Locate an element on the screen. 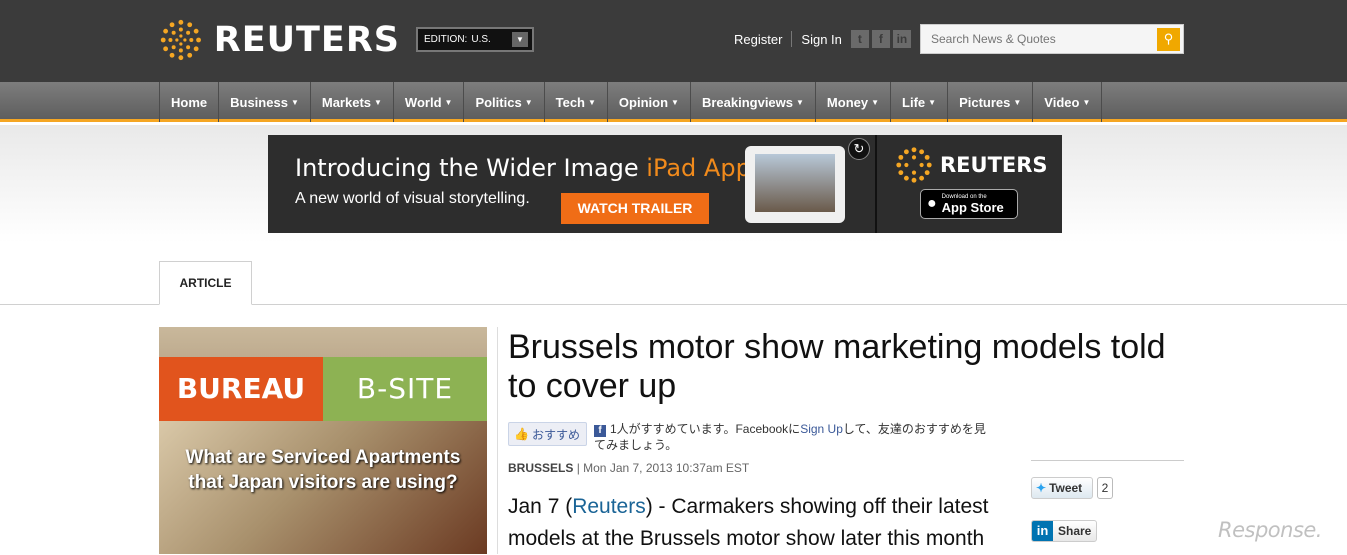  share-rule is located at coordinates (1107, 460).